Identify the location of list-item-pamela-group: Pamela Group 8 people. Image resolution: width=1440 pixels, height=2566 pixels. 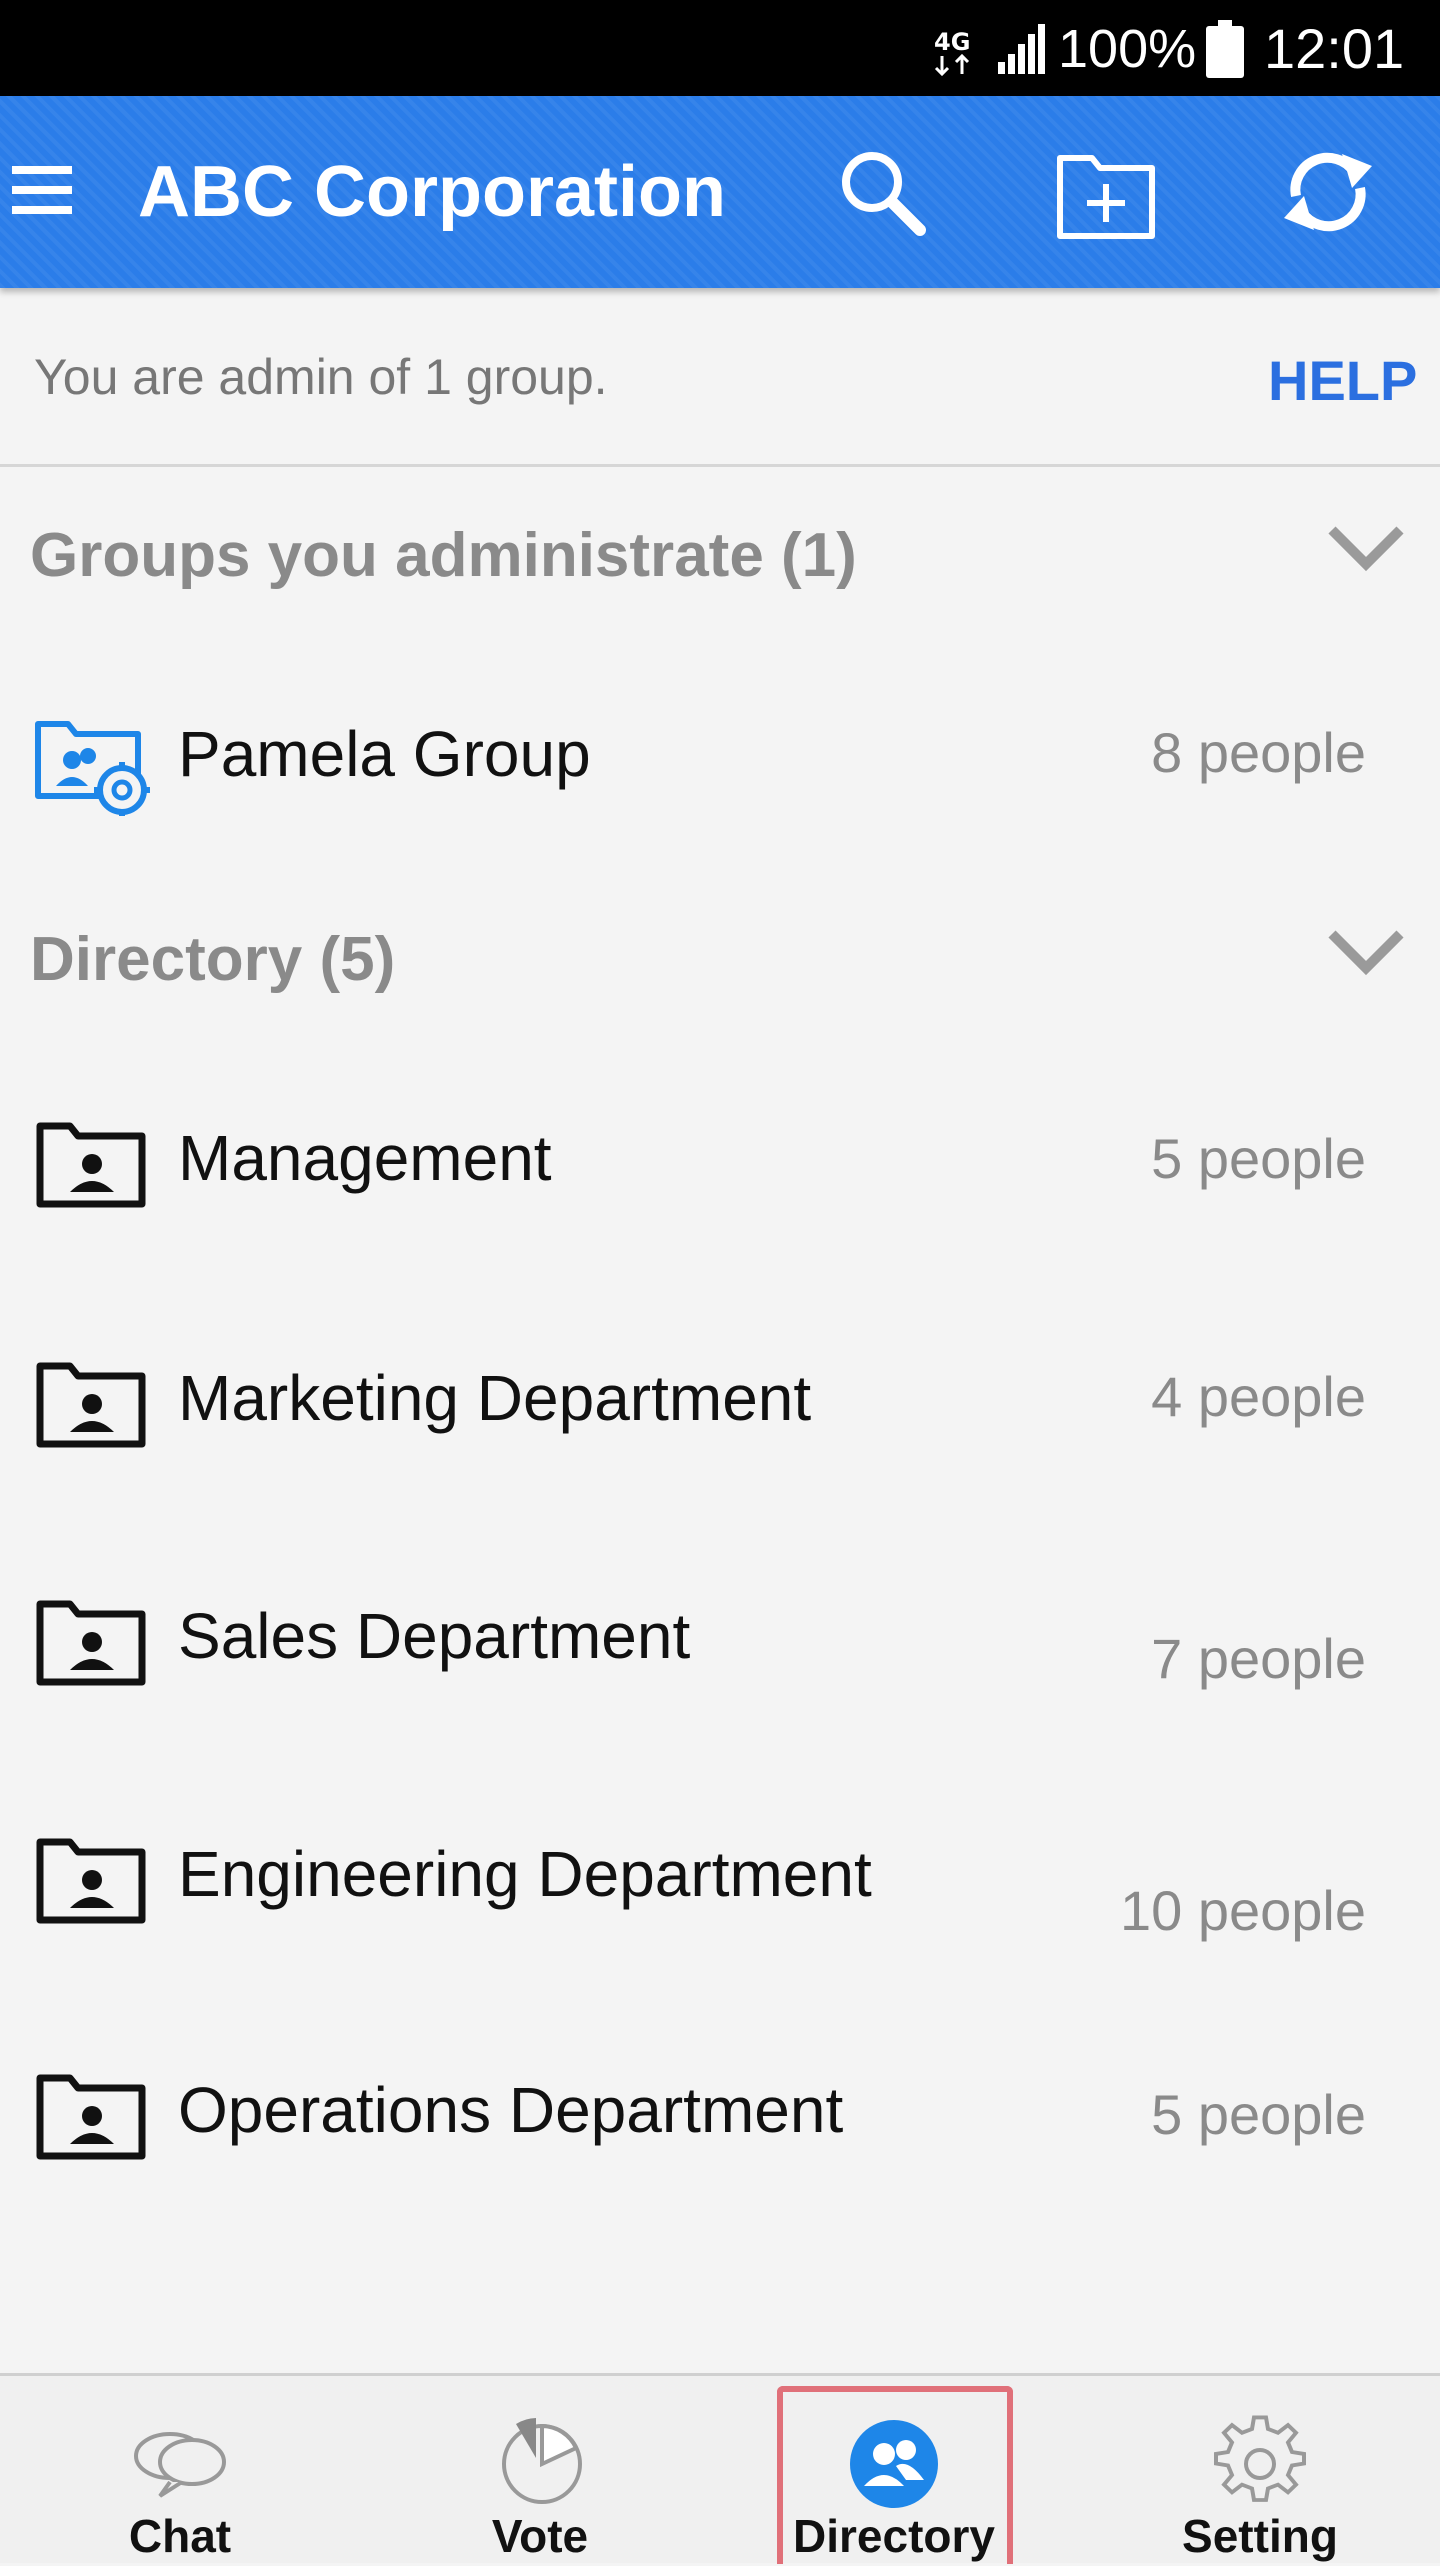
(720, 755).